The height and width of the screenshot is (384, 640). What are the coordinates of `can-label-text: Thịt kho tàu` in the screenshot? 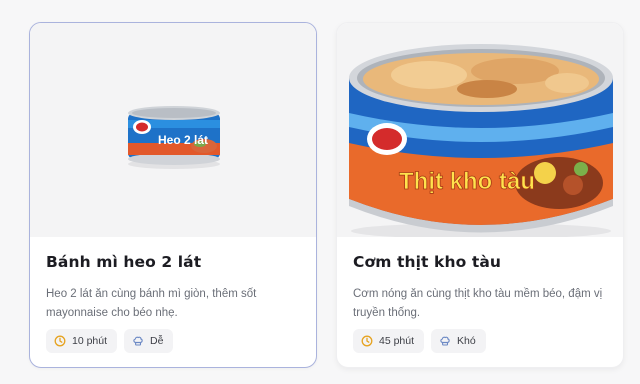 It's located at (467, 181).